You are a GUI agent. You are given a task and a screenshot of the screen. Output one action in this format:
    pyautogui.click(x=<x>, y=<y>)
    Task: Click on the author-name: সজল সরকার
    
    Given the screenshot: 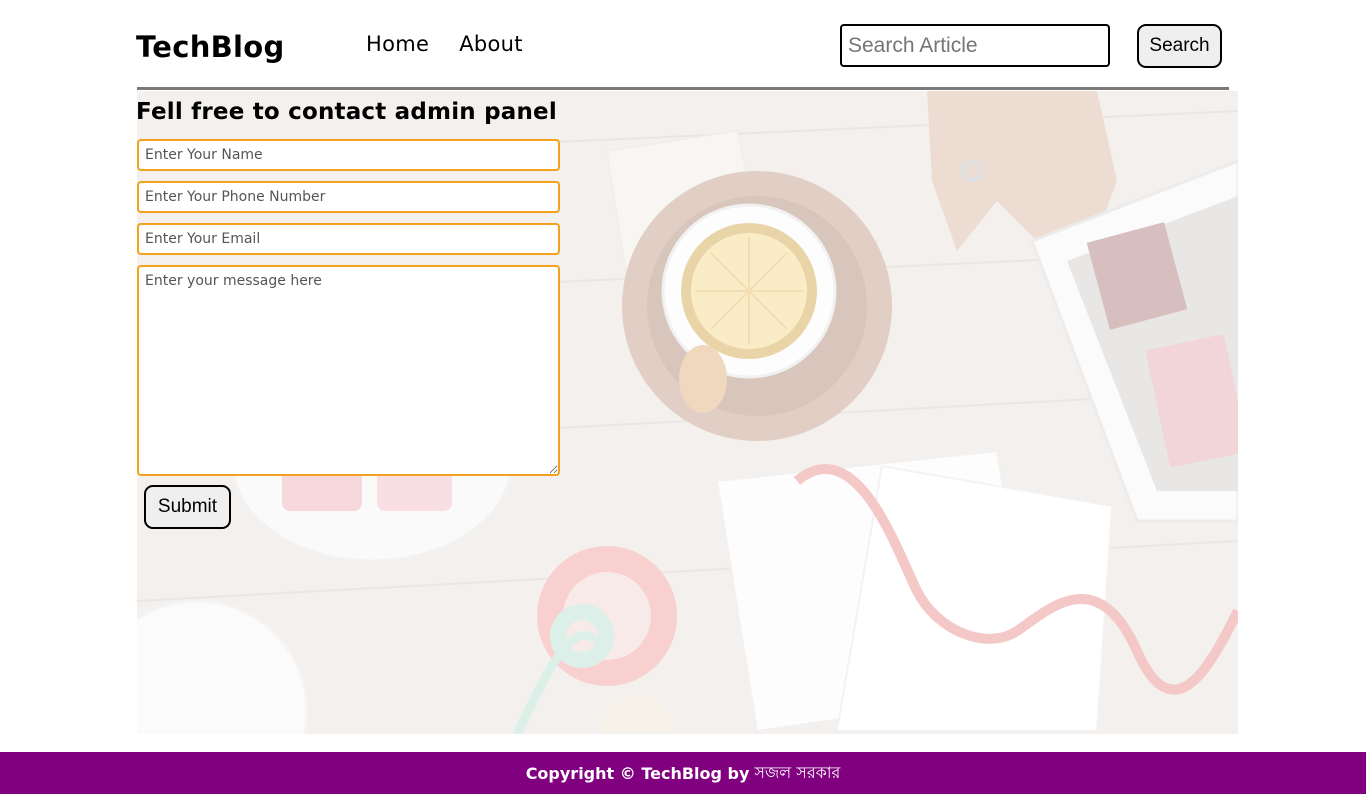 What is the action you would take?
    pyautogui.click(x=797, y=772)
    